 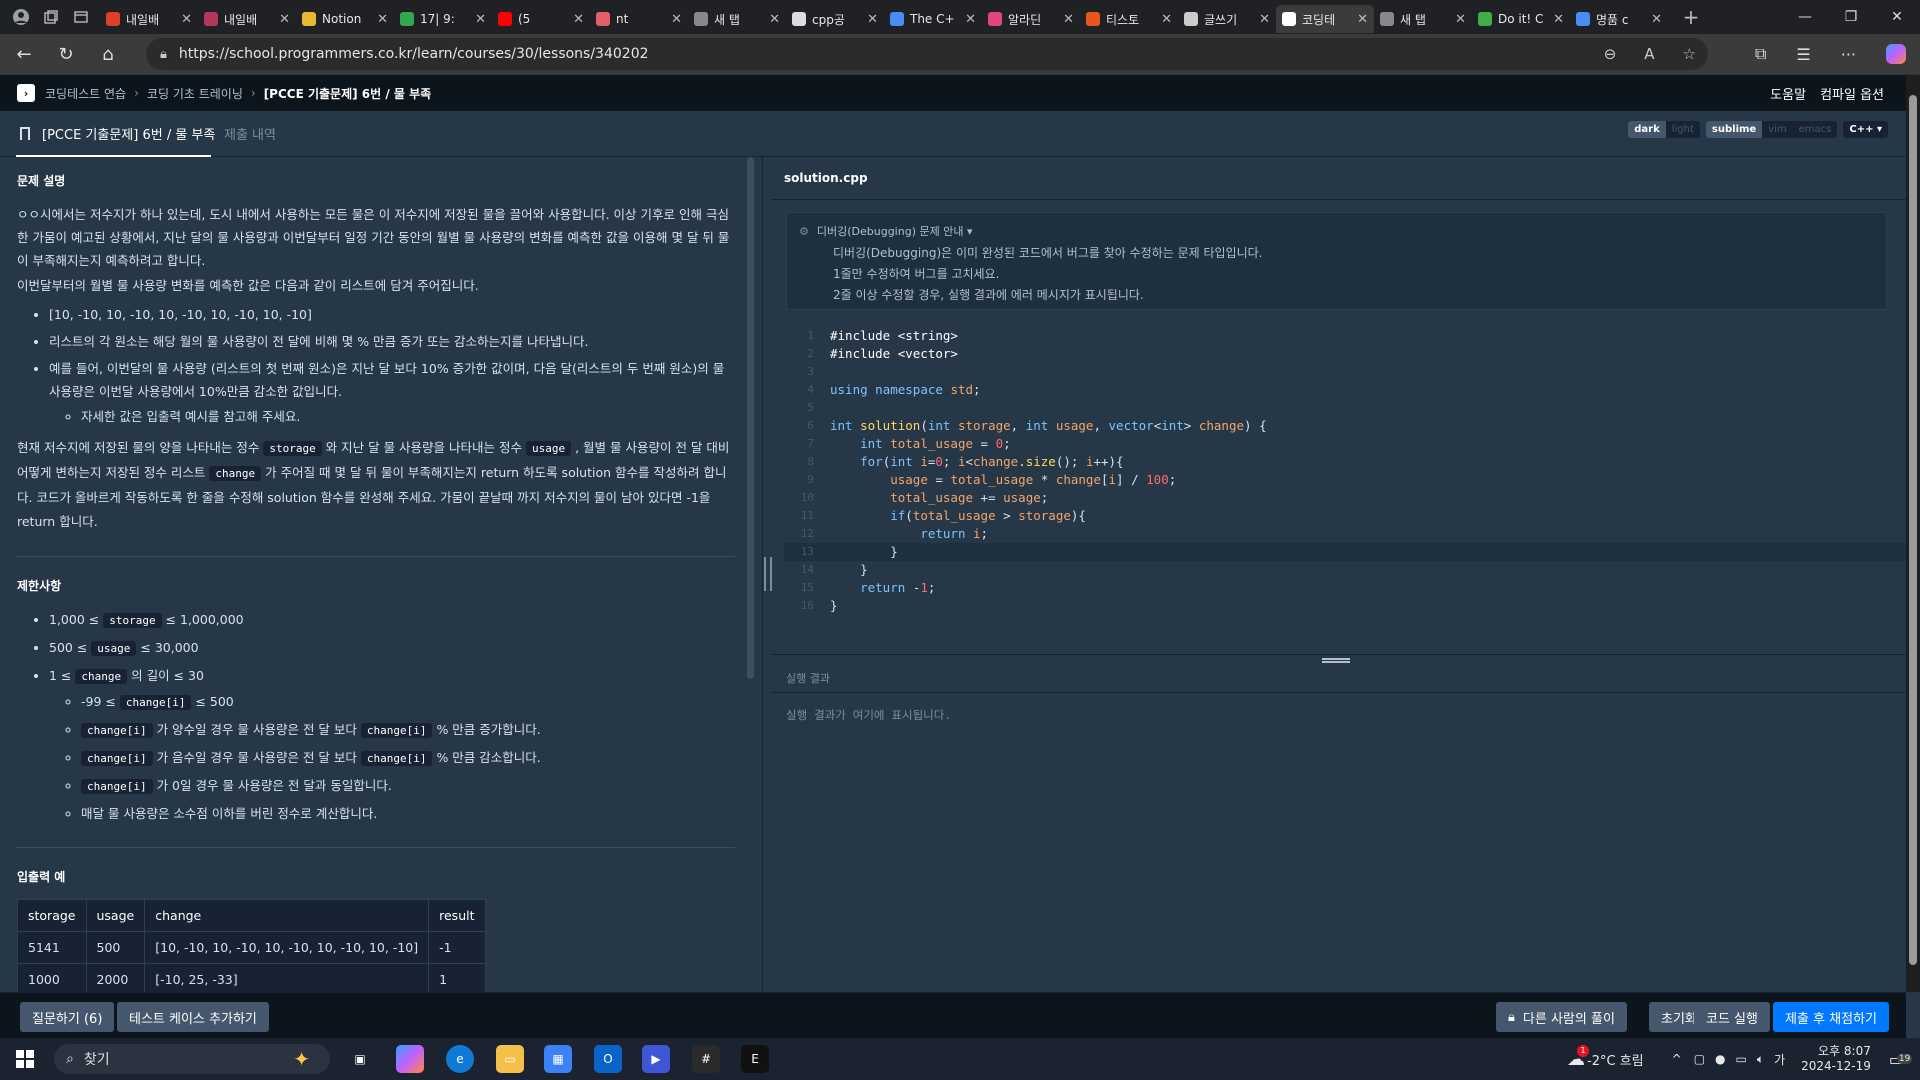 What do you see at coordinates (885, 231) in the screenshot?
I see `debug-notice-toggle: ⚙ 디버깅(Debugging) 문제 안내 ▾` at bounding box center [885, 231].